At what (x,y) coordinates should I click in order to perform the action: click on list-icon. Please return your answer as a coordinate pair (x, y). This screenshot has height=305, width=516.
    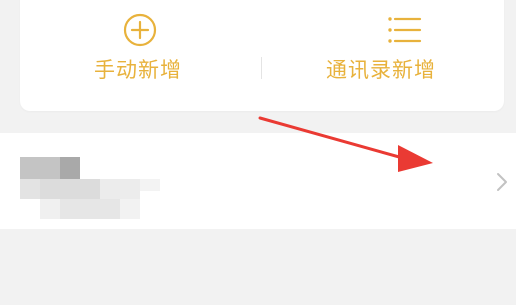
    Looking at the image, I should click on (405, 30).